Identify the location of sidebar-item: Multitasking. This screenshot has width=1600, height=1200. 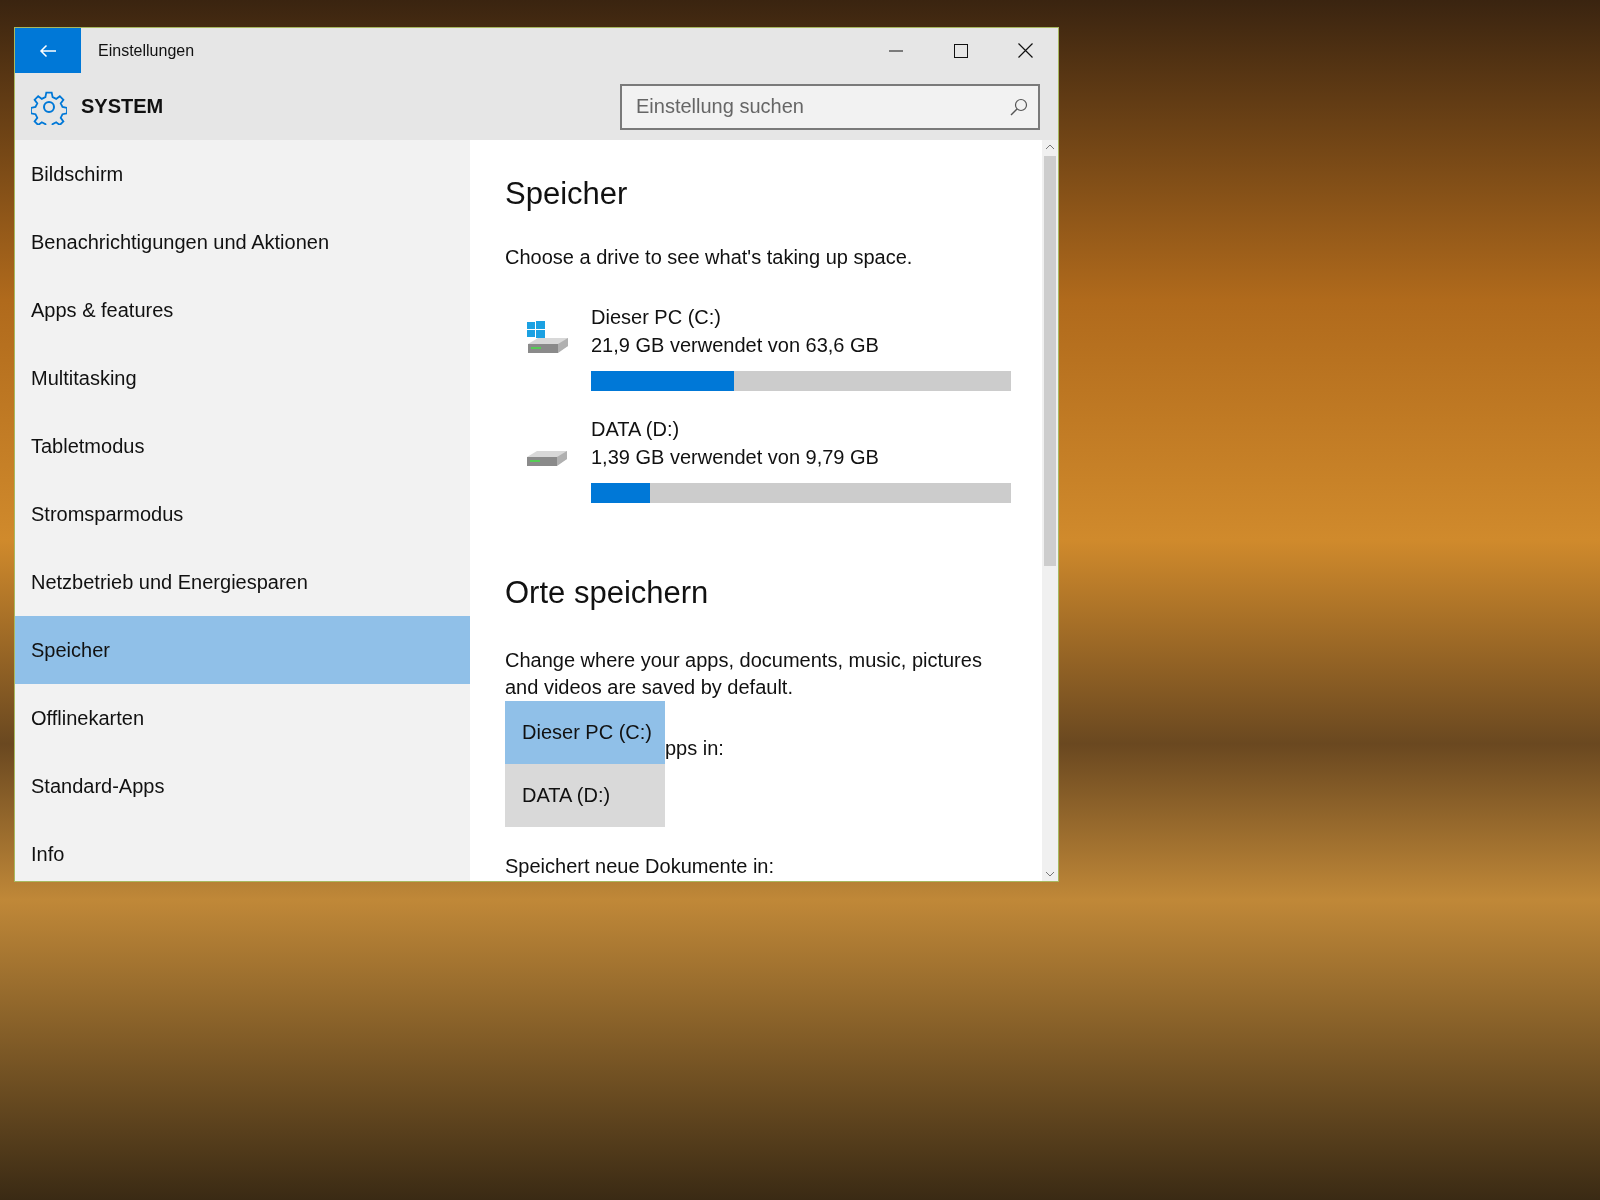
(242, 378).